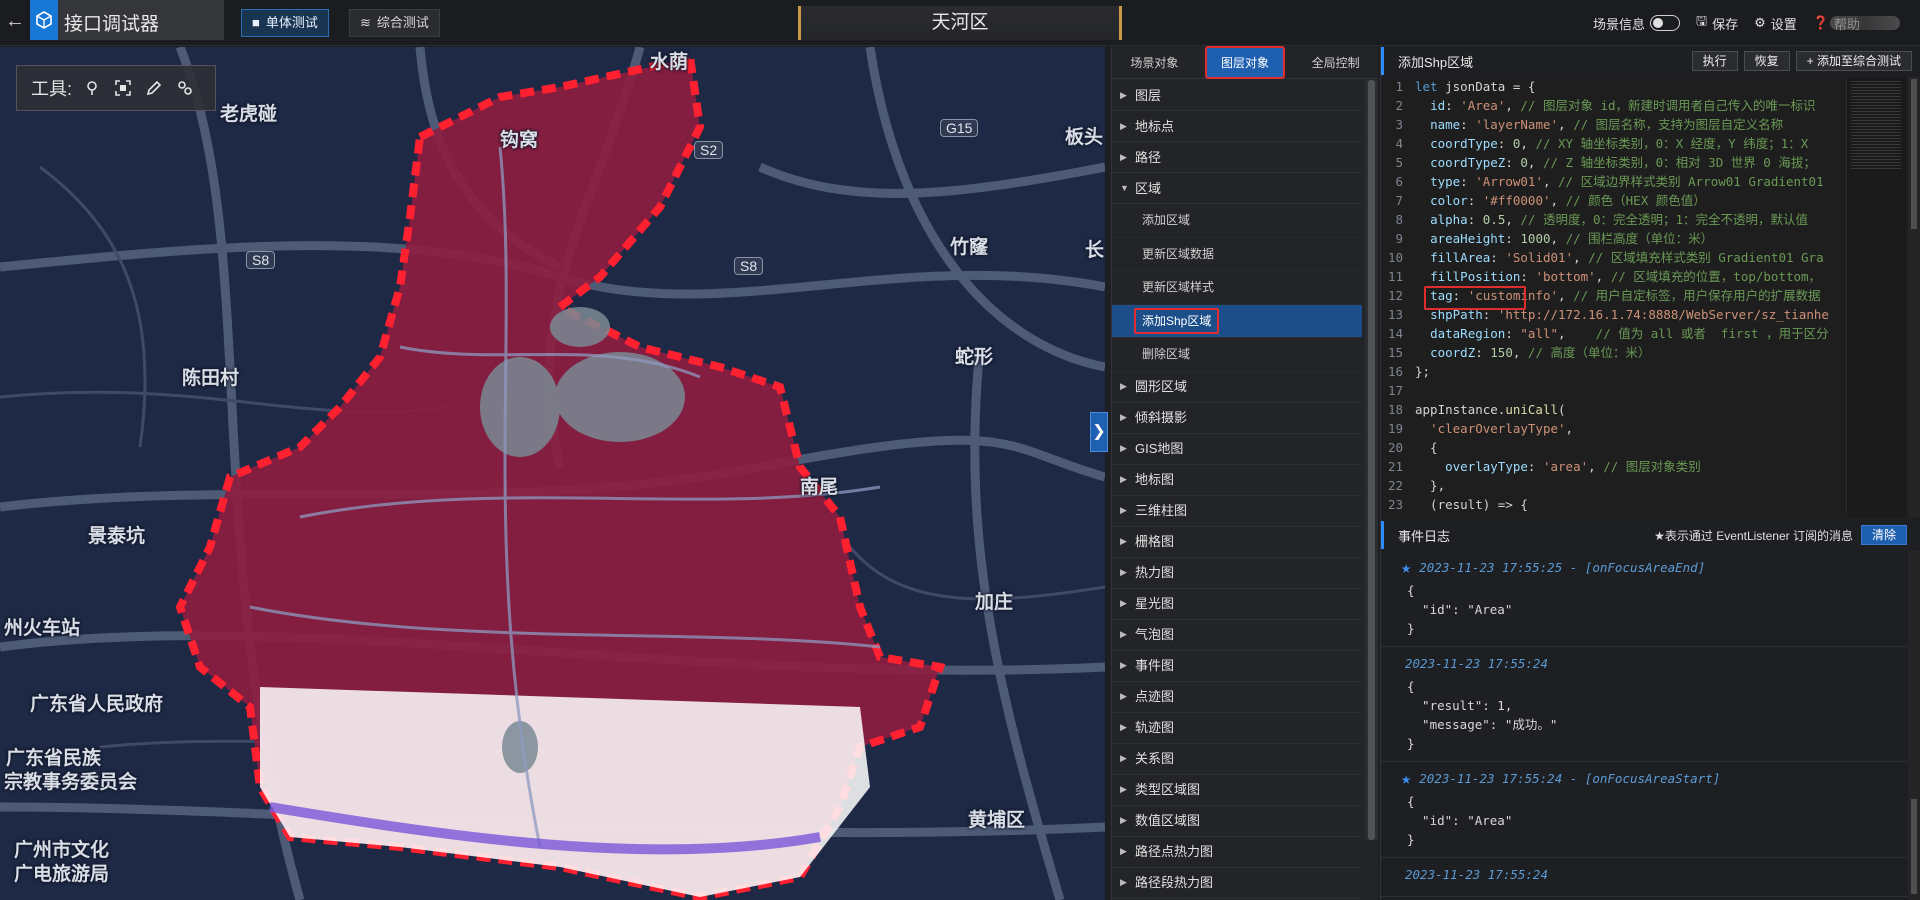  What do you see at coordinates (1876, 297) in the screenshot?
I see `code-minimap` at bounding box center [1876, 297].